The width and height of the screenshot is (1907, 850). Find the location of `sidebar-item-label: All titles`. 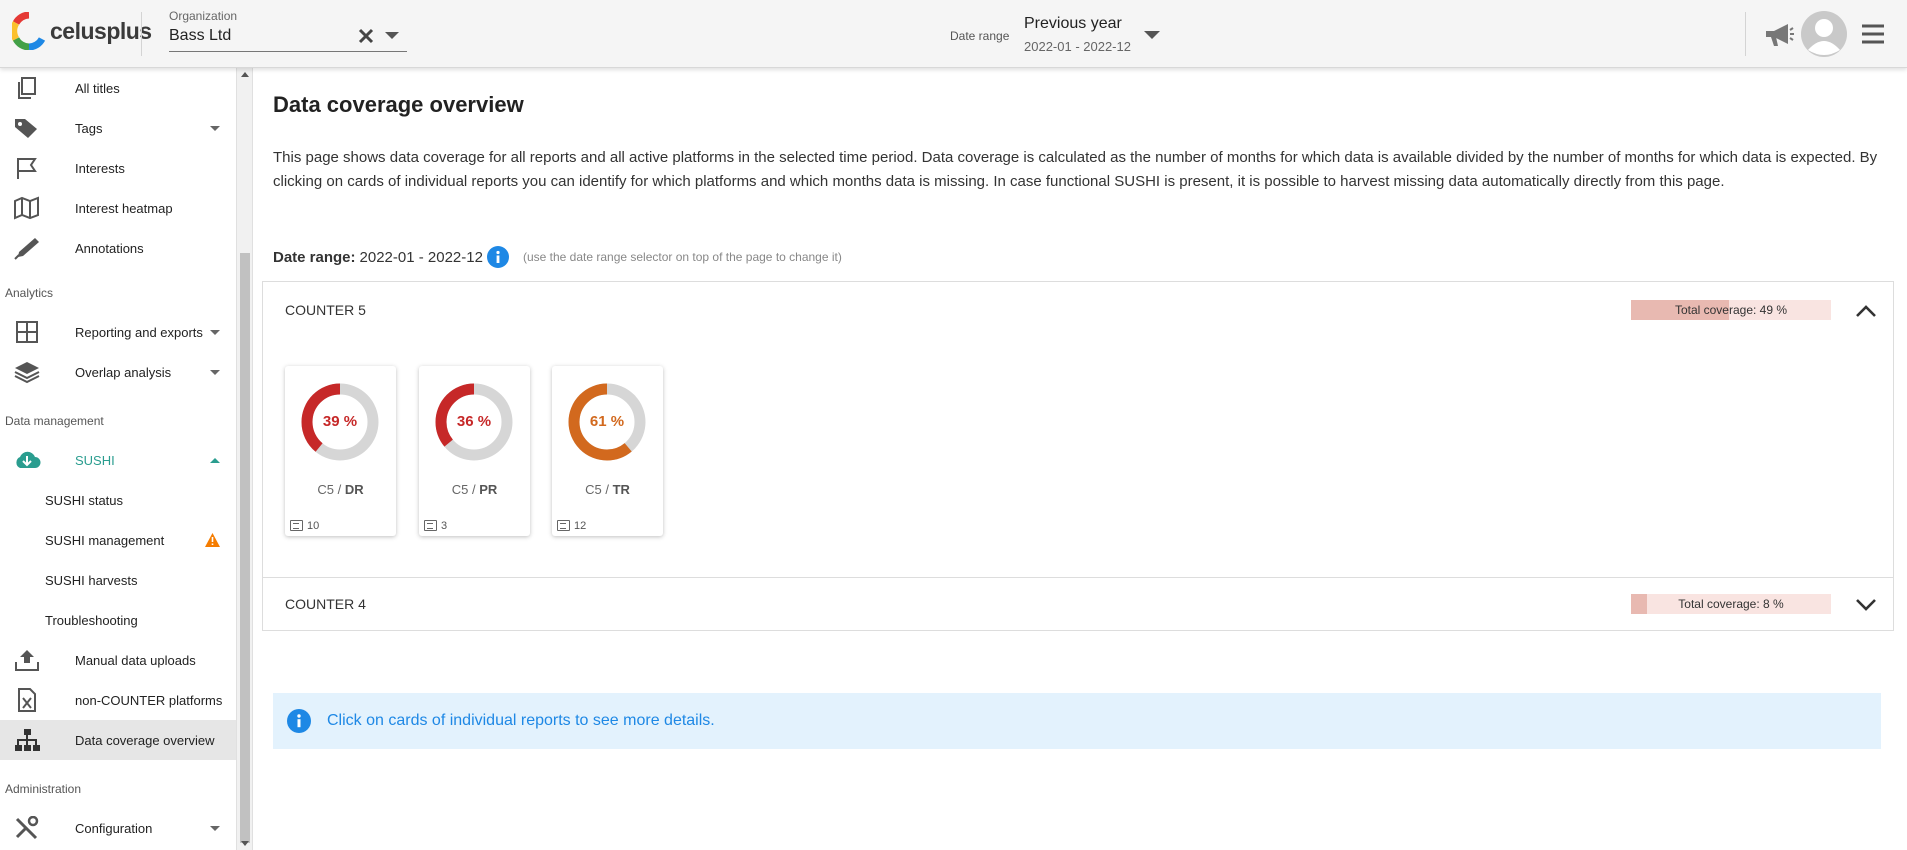

sidebar-item-label: All titles is located at coordinates (97, 88).